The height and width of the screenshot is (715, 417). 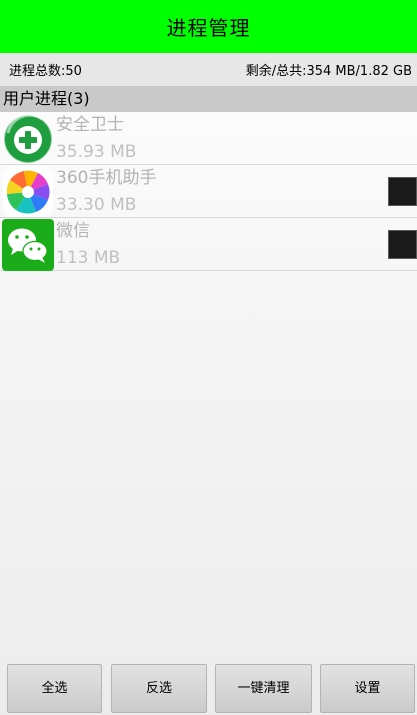 I want to click on process-name: 微信, so click(x=73, y=231).